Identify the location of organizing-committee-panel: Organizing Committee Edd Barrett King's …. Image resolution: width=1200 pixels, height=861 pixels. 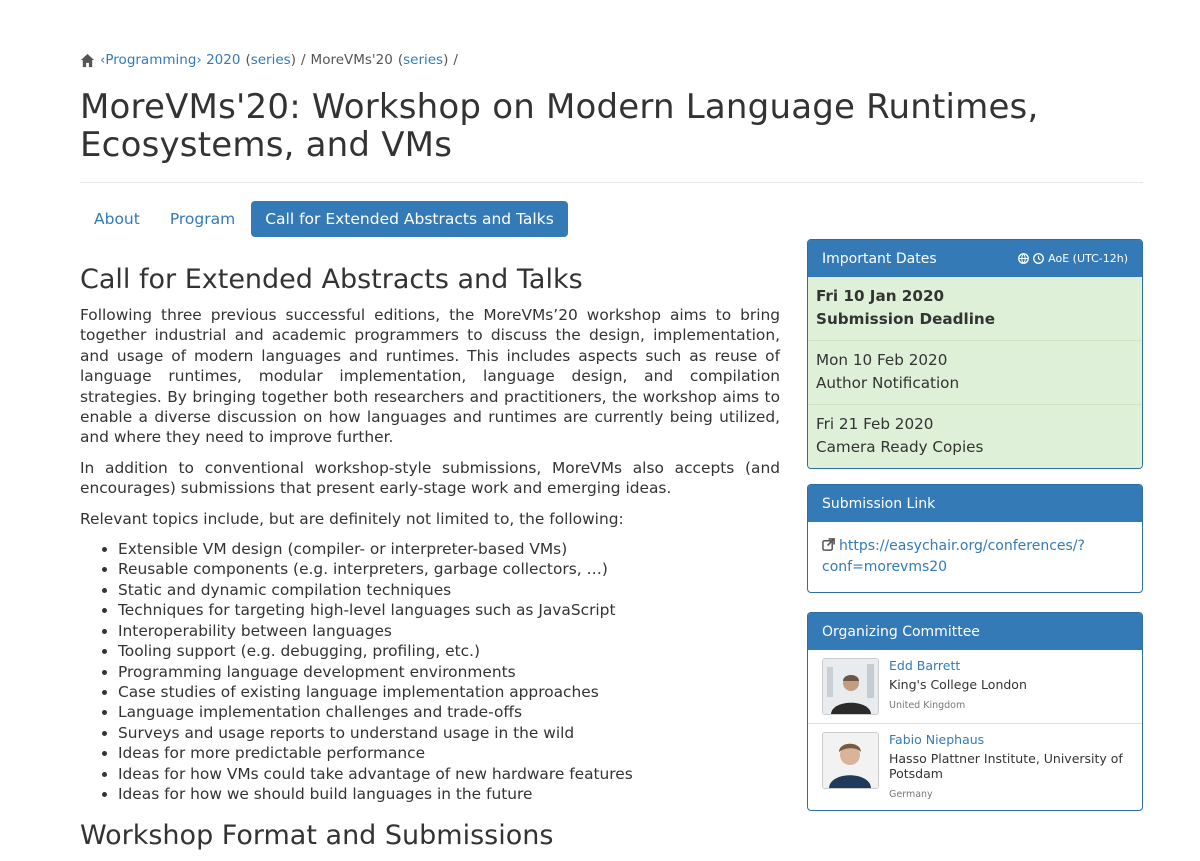
(975, 711).